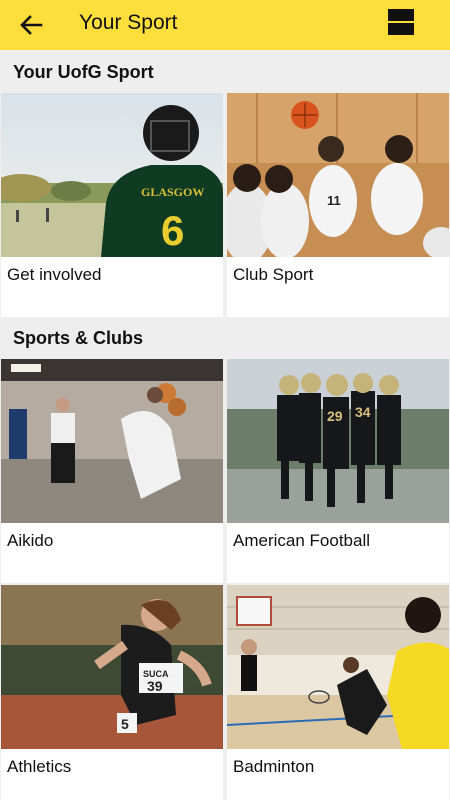  Describe the element at coordinates (274, 766) in the screenshot. I see `card-label: Badminton` at that location.